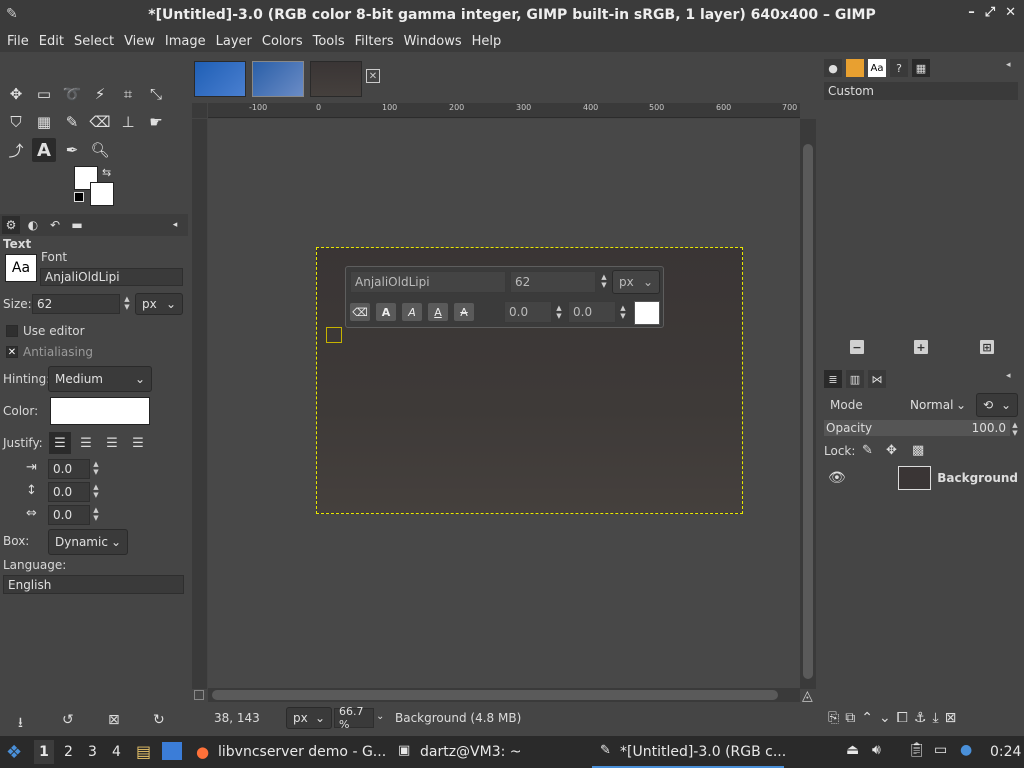  I want to click on gradients-tab-icon: ▦, so click(921, 68).